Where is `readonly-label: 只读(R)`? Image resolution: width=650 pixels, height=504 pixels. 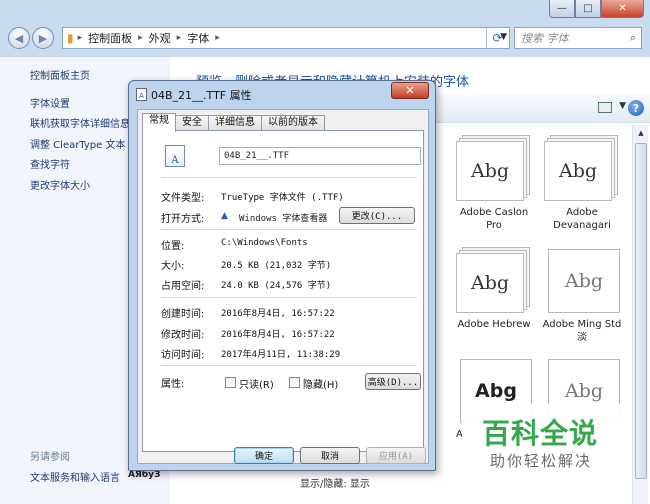
readonly-label: 只读(R) is located at coordinates (256, 383).